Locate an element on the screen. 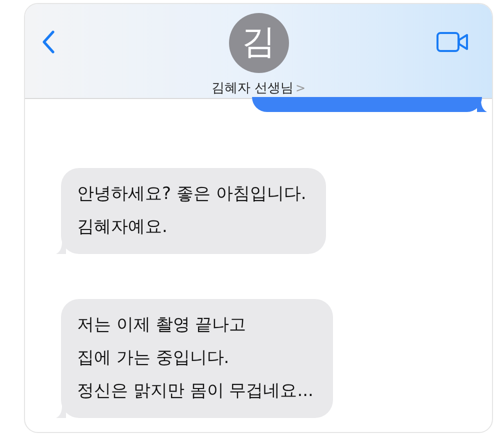 The image size is (500, 441). bubble-tail is located at coordinates (482, 106).